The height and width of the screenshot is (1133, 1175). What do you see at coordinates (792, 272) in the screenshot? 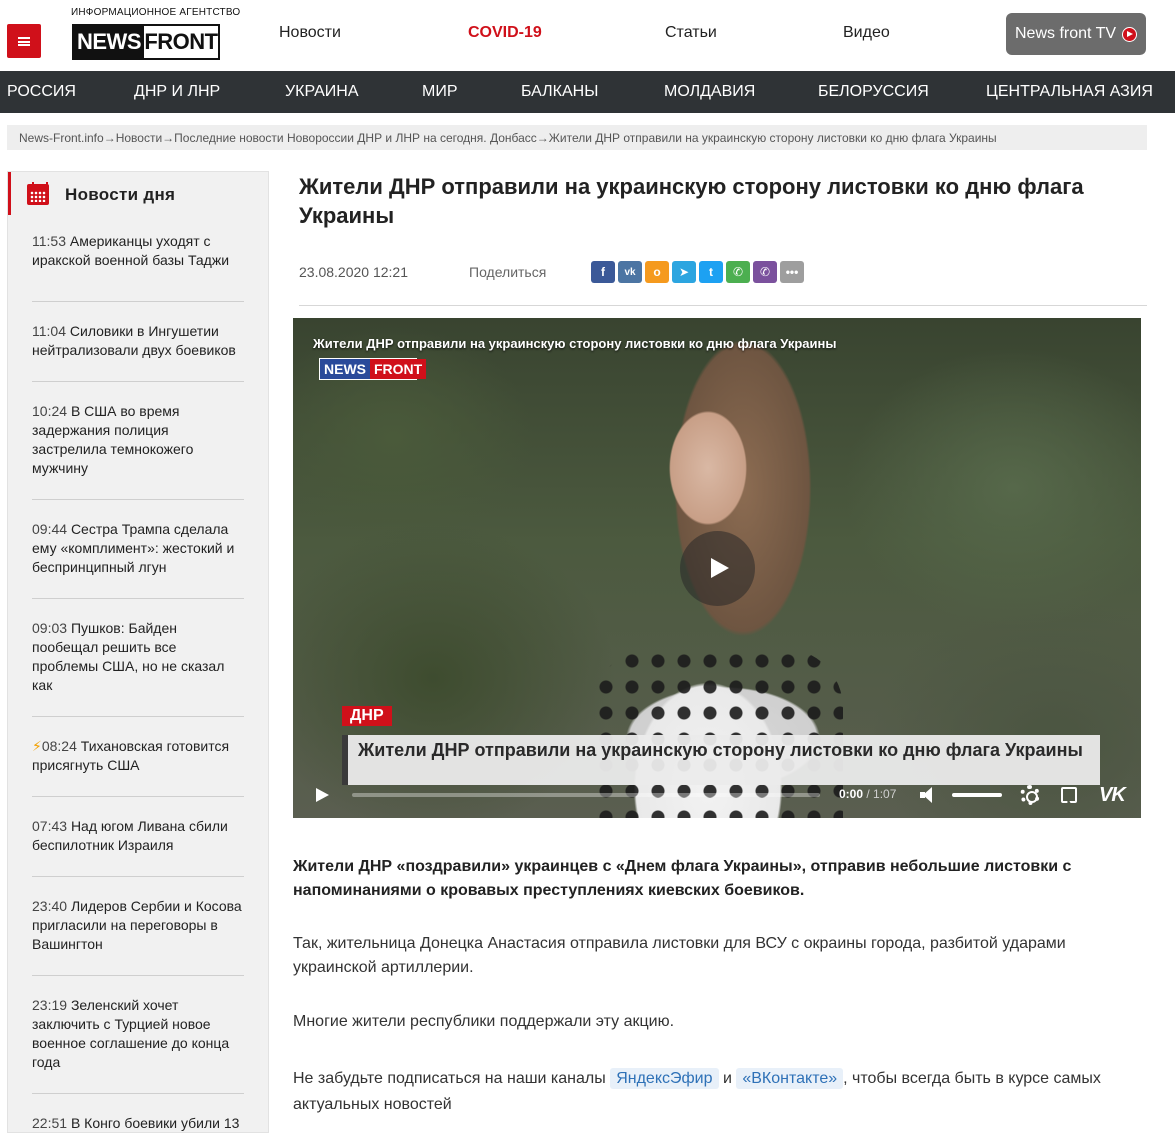
I see `more-icon: •••` at bounding box center [792, 272].